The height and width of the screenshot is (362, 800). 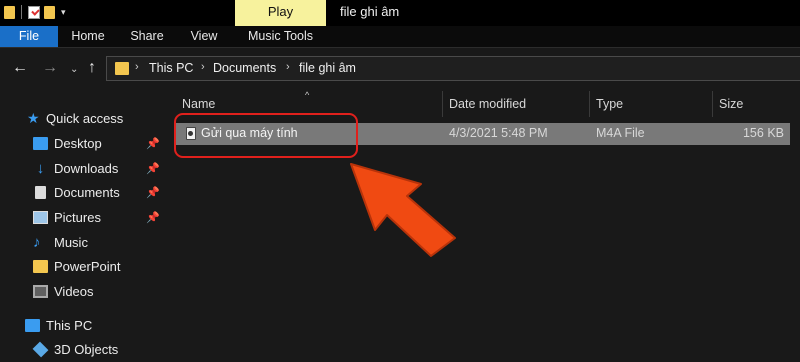 I want to click on sidebar-item-documents: Documents 📌, so click(x=85, y=193).